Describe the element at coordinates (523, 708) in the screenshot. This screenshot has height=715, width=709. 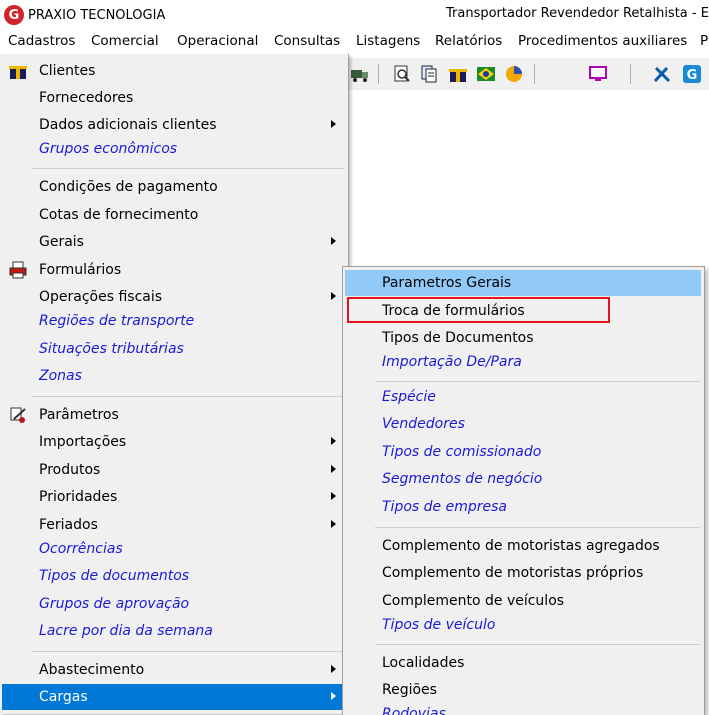
I see `submenu-item-rodovias: Rodovias` at that location.